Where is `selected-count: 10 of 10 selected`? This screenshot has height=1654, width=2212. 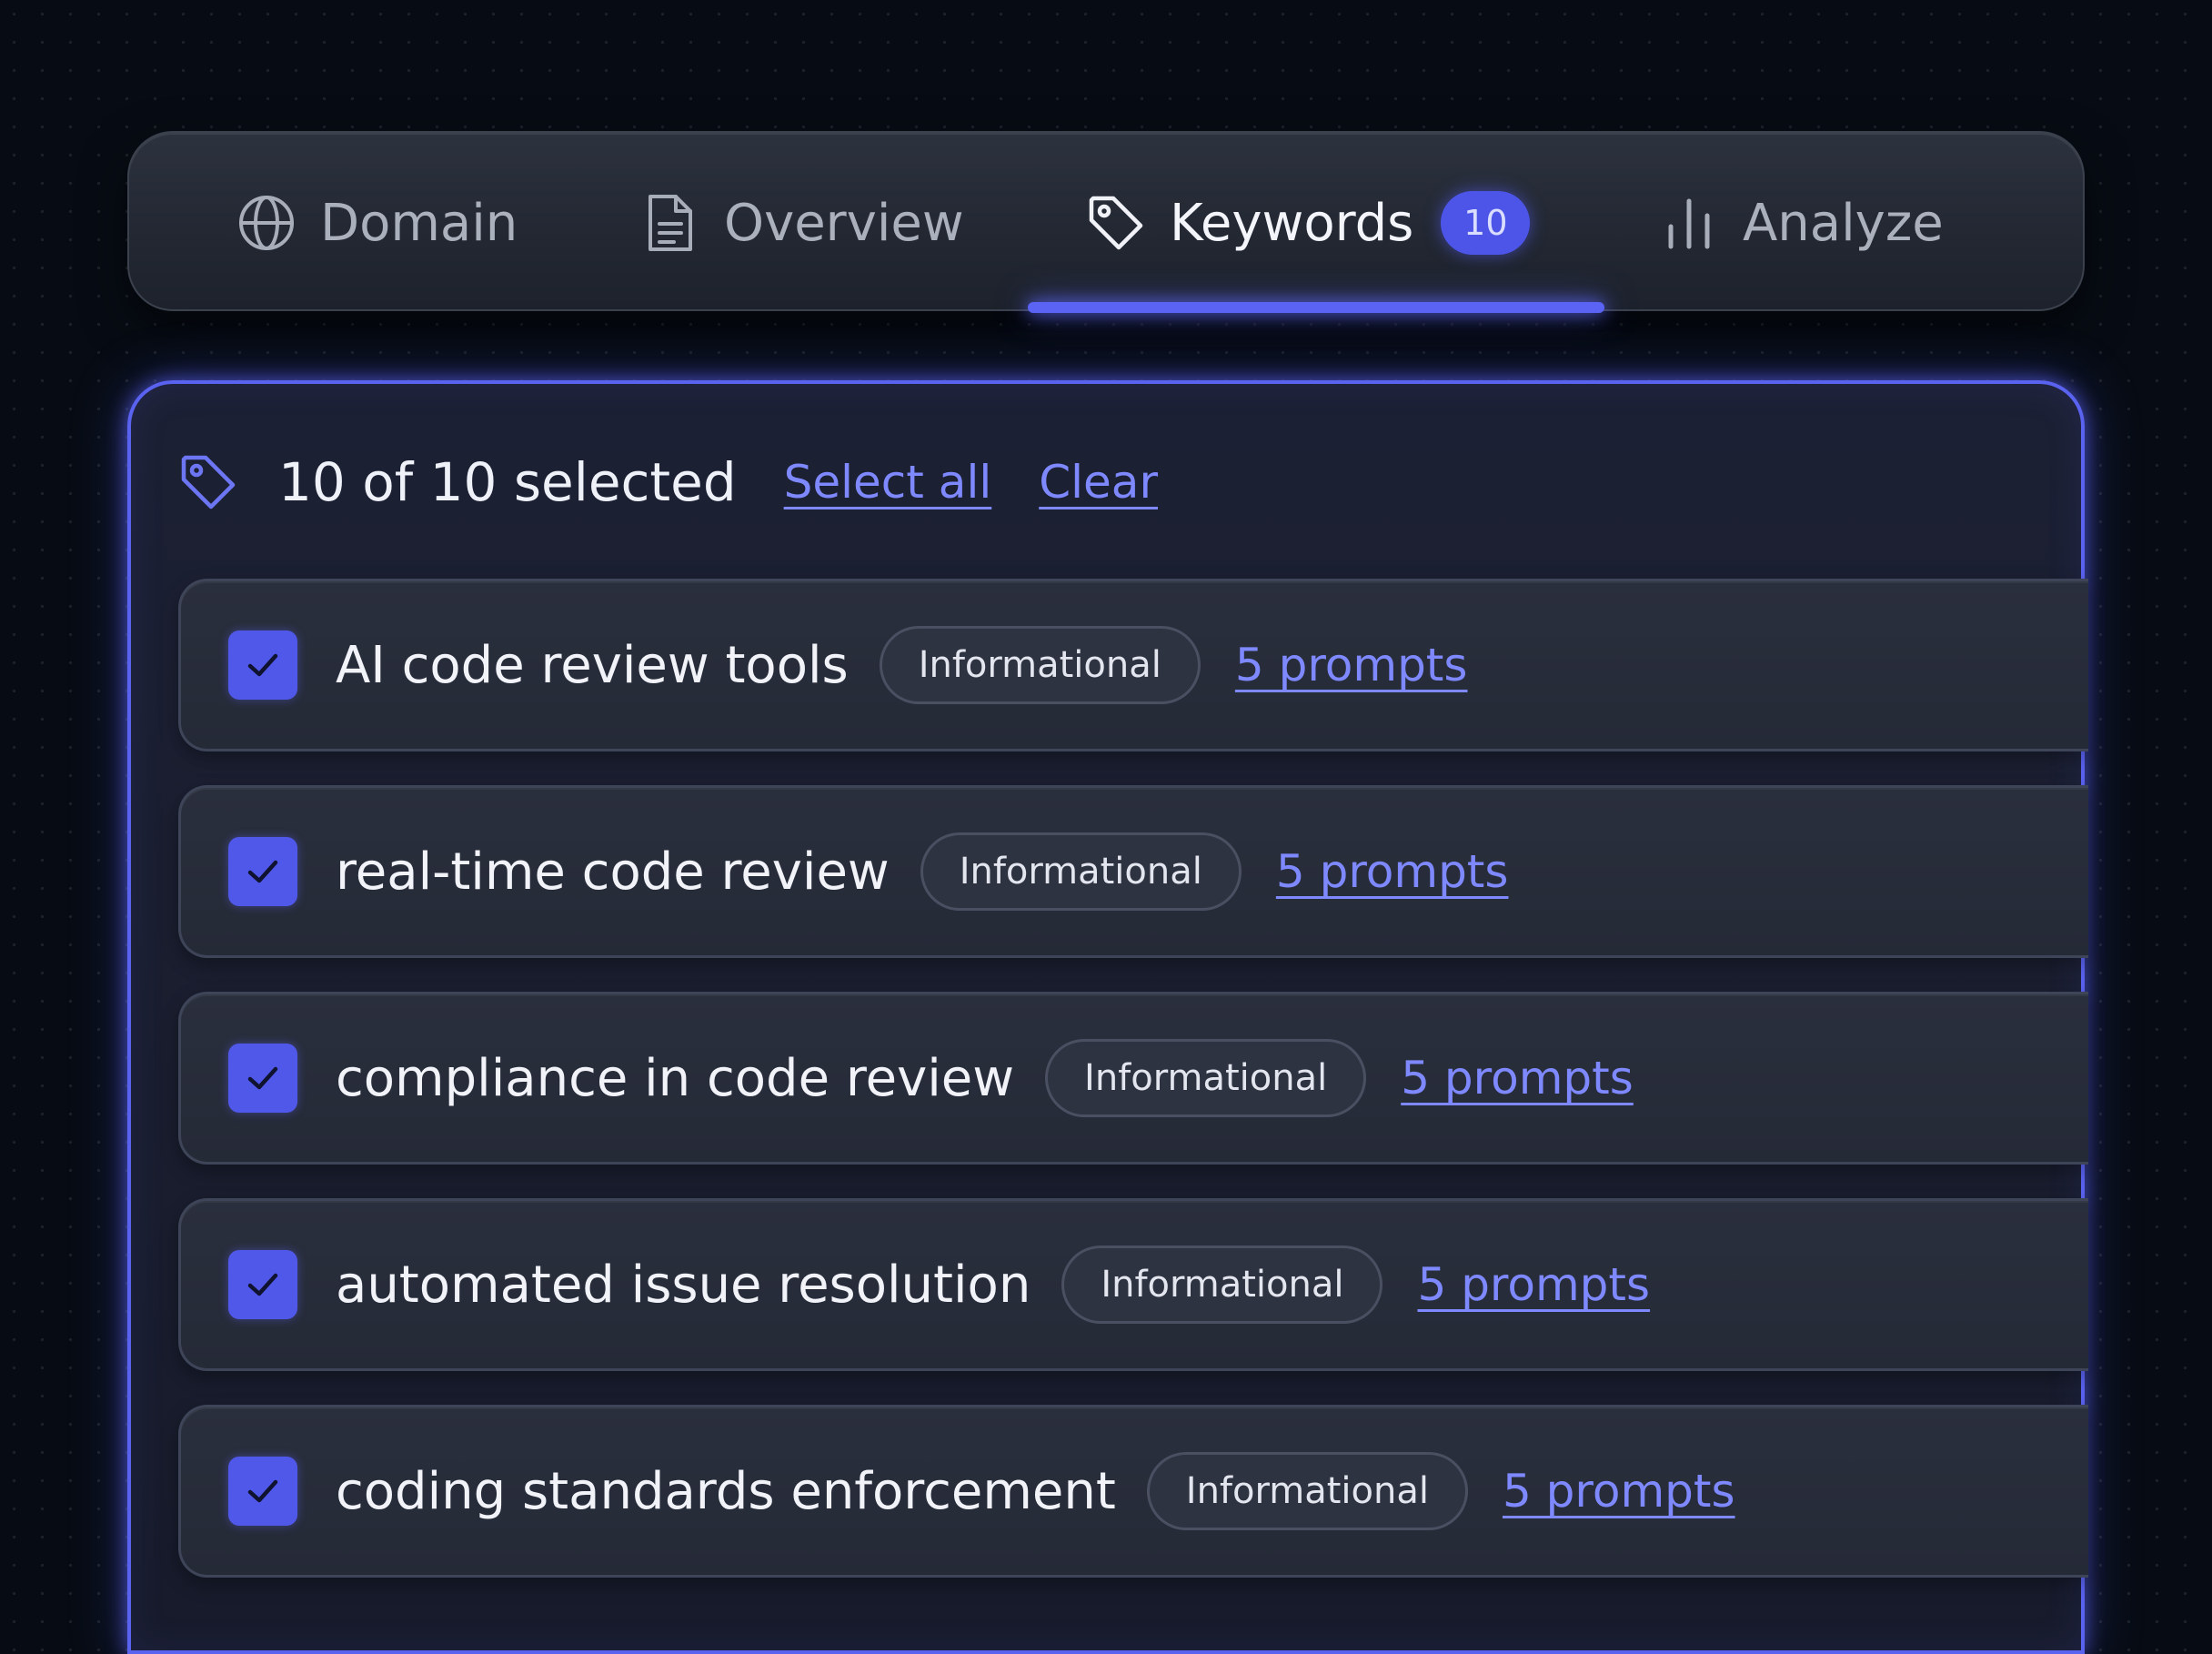 selected-count: 10 of 10 selected is located at coordinates (508, 482).